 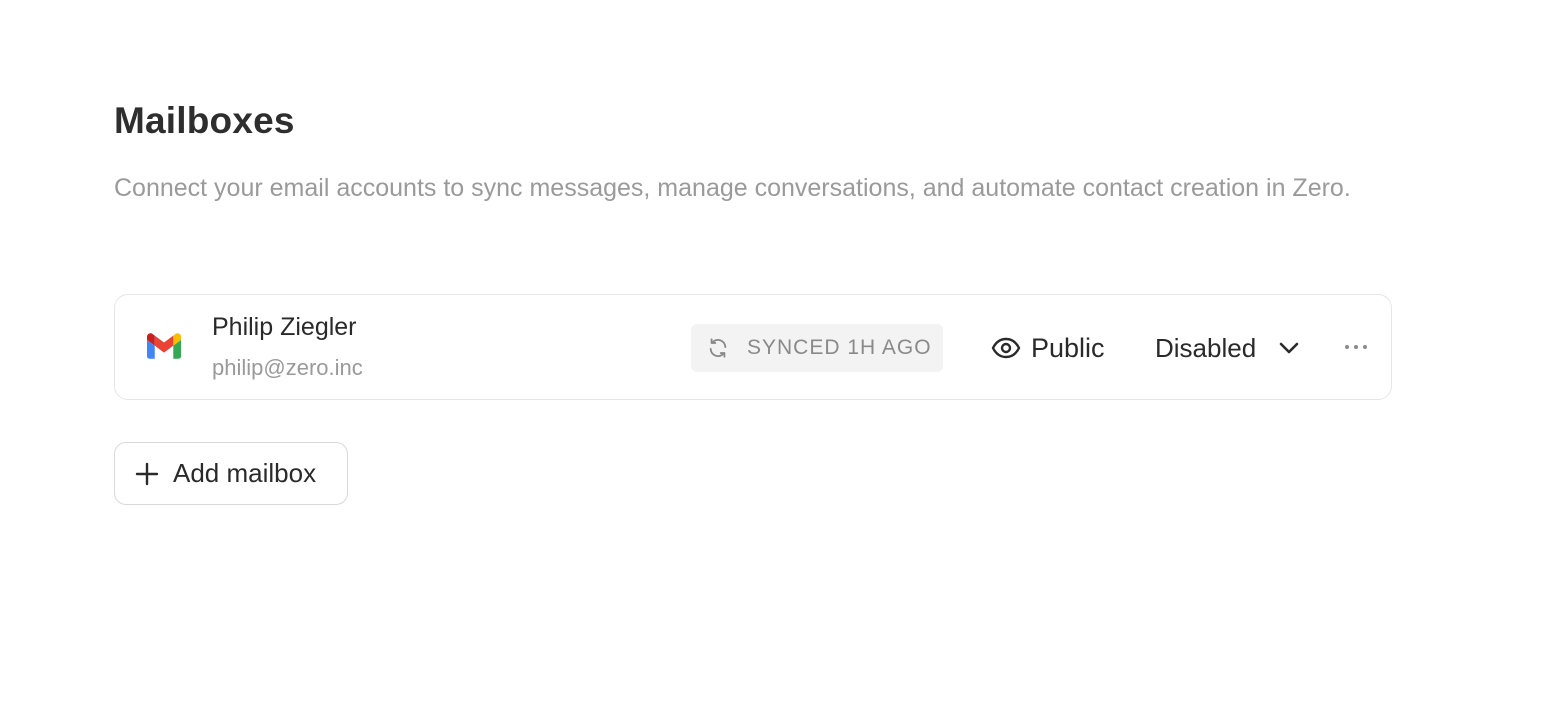 I want to click on more-horizontal-icon, so click(x=1356, y=347).